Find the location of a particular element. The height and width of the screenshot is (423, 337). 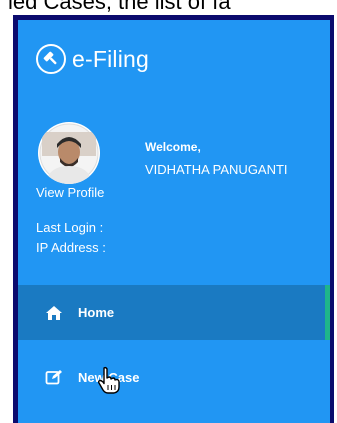

welcome-label: Welcome, is located at coordinates (173, 147).